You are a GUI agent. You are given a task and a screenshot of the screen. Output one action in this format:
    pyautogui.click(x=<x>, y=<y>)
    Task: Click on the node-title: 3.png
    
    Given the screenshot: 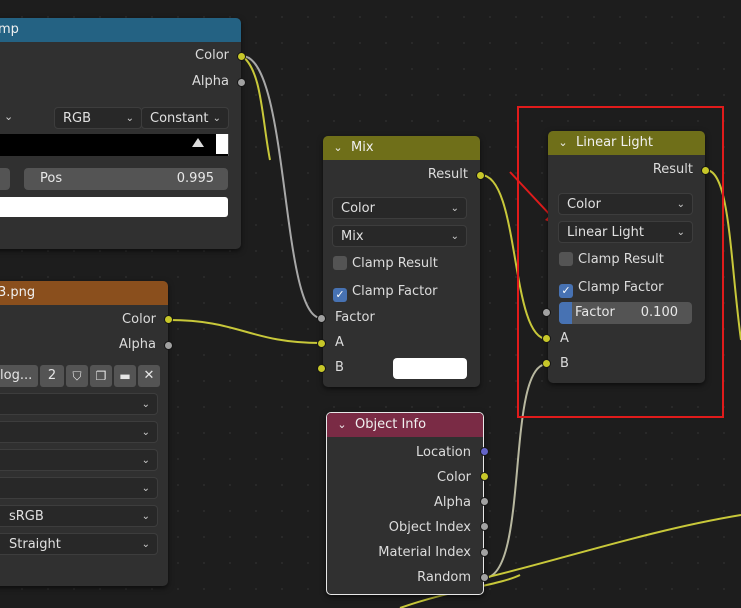 What is the action you would take?
    pyautogui.click(x=18, y=292)
    